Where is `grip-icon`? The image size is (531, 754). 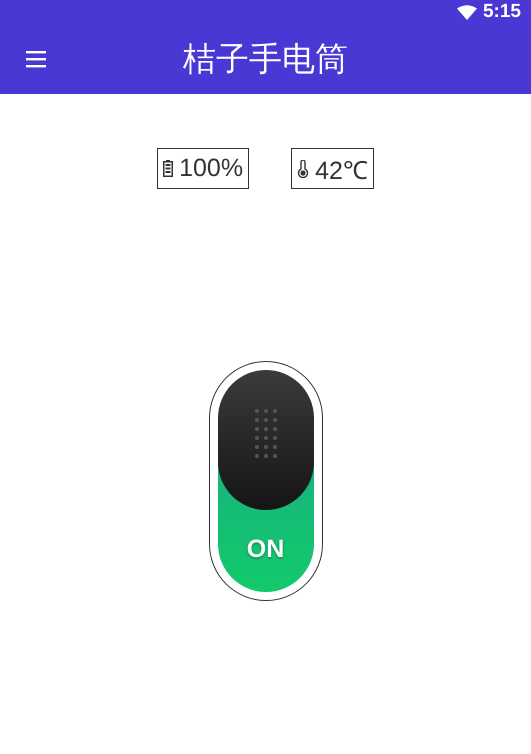
grip-icon is located at coordinates (266, 433).